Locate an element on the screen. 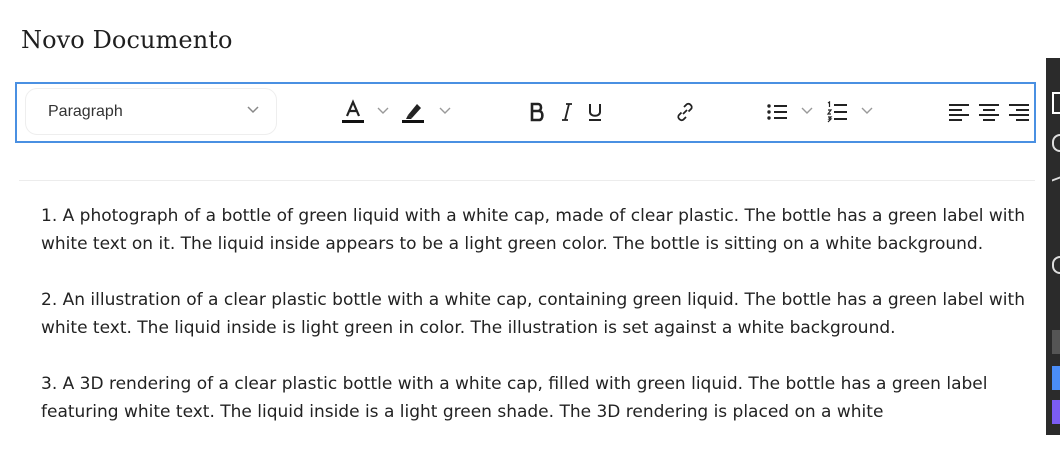 This screenshot has width=1060, height=454. link-button is located at coordinates (685, 112).